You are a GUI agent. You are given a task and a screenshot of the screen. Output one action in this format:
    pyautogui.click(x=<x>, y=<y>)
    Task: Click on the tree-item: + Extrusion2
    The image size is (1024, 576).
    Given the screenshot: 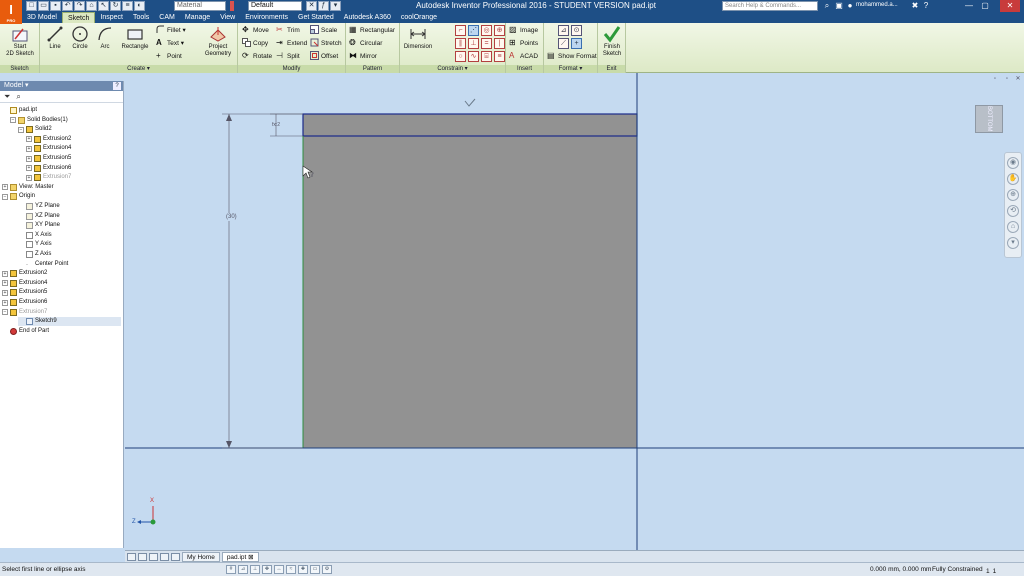 What is the action you would take?
    pyautogui.click(x=73, y=139)
    